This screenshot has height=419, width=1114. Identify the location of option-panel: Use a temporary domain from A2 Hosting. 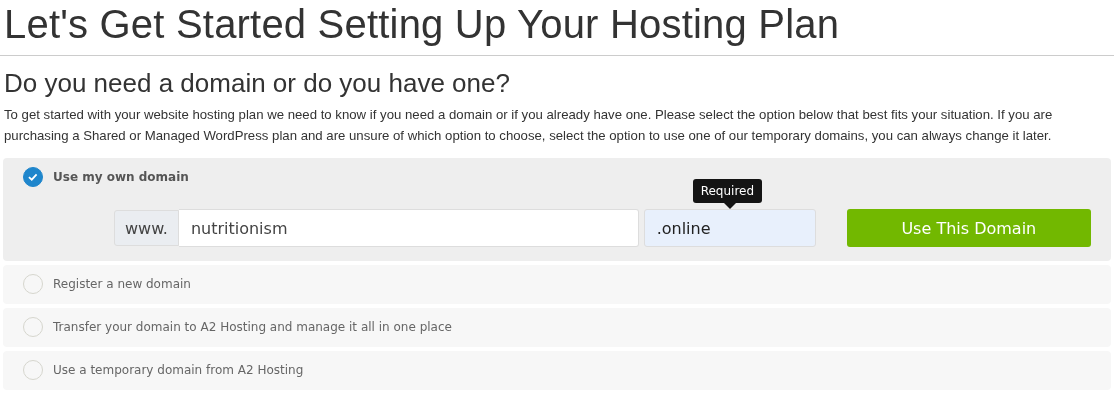
(557, 370).